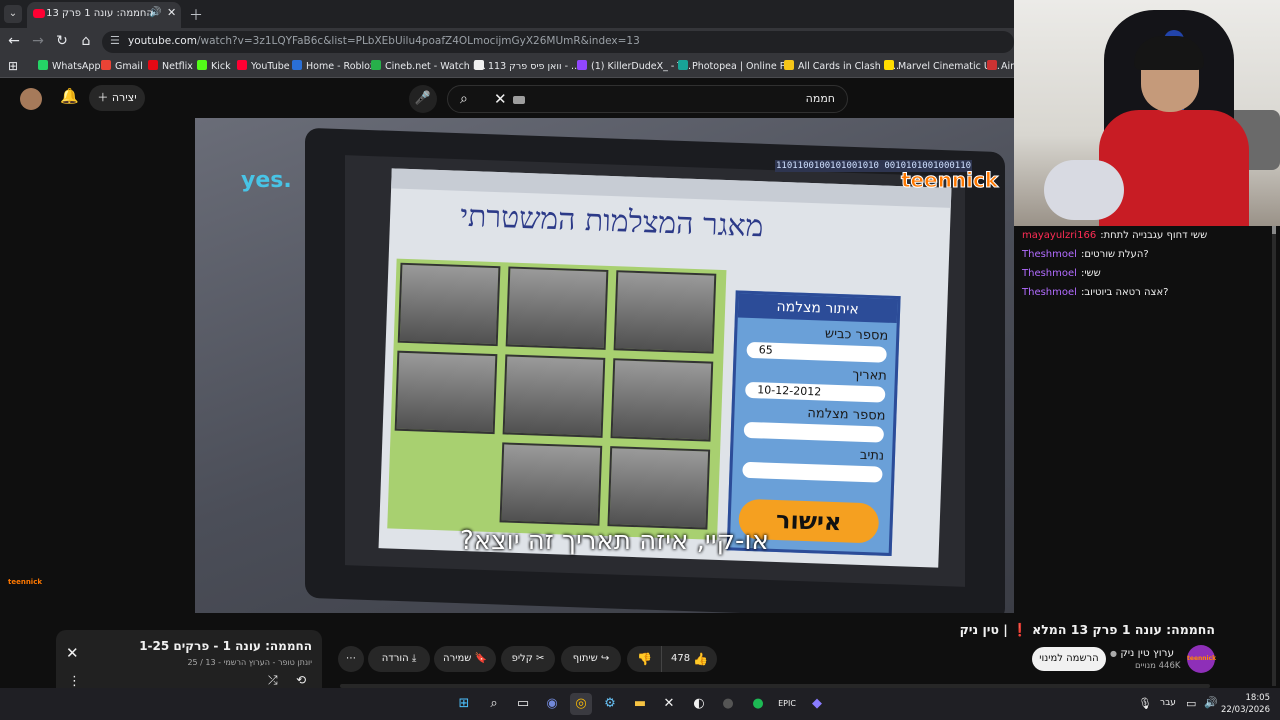  What do you see at coordinates (1147, 653) in the screenshot?
I see `channel-name-text: ערוץ טין ניק` at bounding box center [1147, 653].